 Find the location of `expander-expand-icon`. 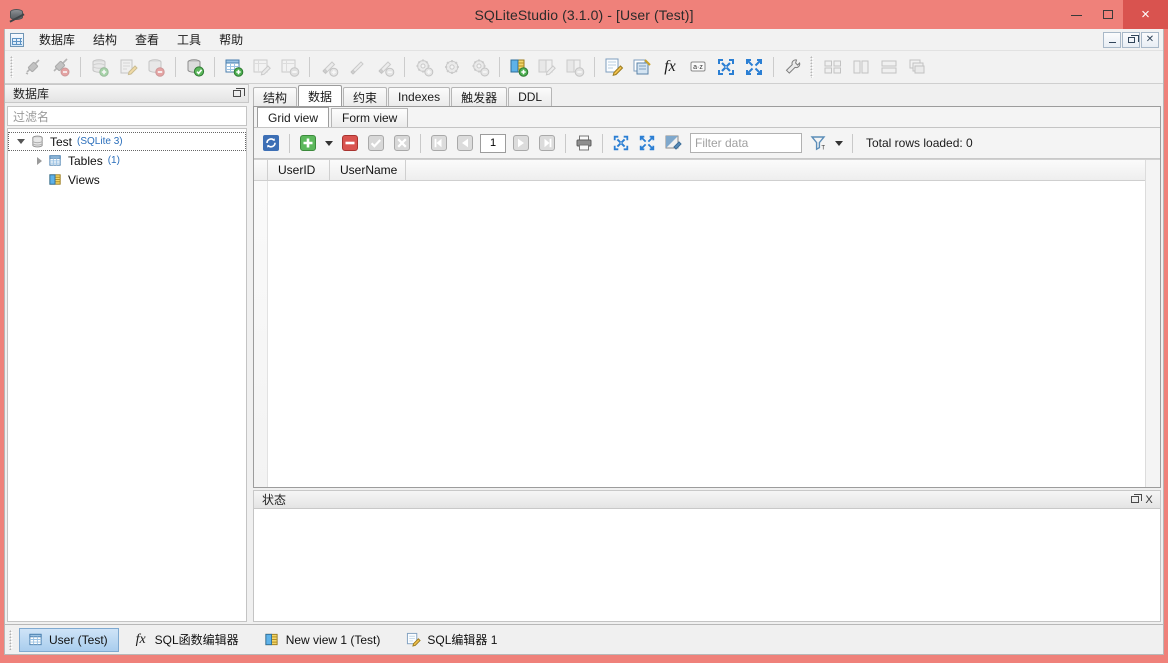

expander-expand-icon is located at coordinates (39, 161).